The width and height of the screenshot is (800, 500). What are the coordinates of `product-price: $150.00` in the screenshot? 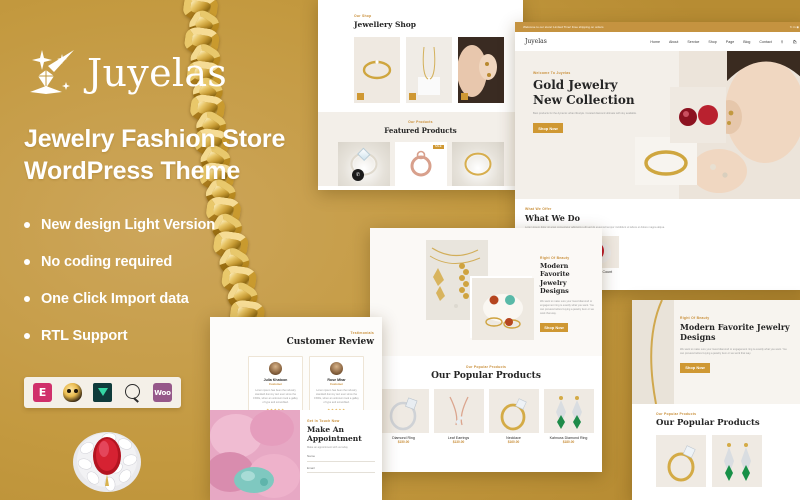 It's located at (403, 442).